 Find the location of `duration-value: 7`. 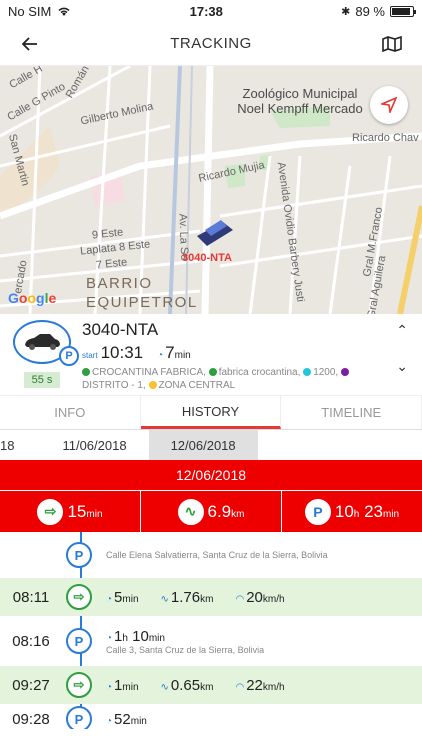

duration-value: 7 is located at coordinates (170, 352).